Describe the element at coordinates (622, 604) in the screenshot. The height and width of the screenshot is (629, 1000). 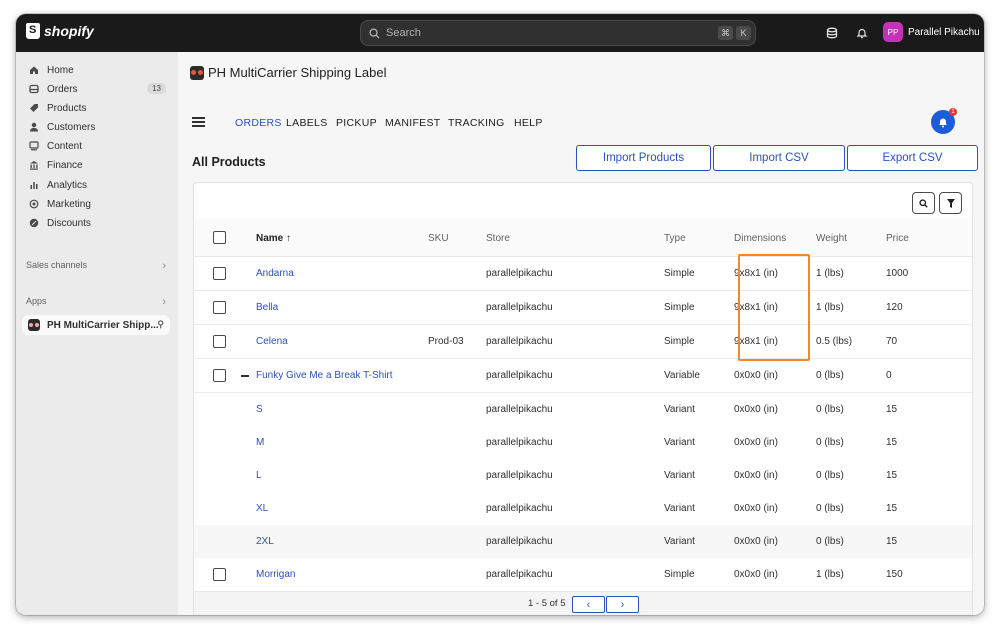
I see `next-page-button: ›` at that location.